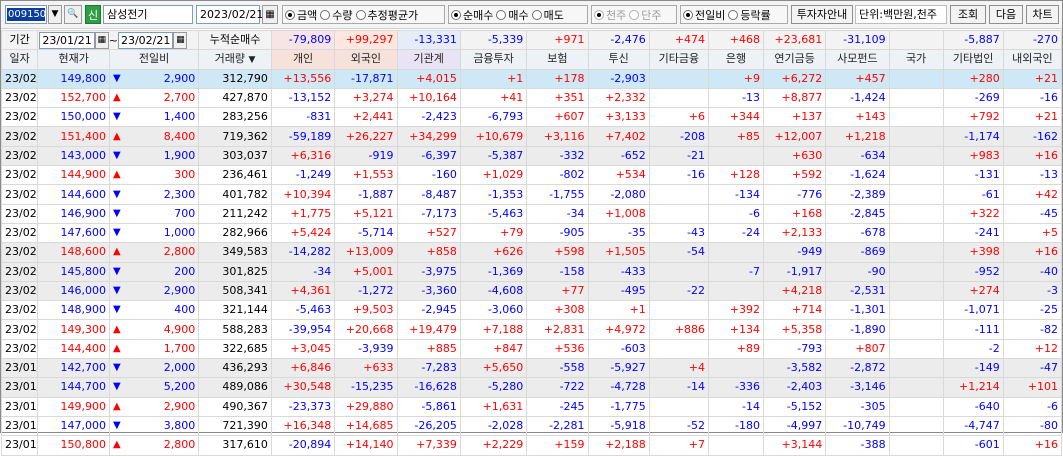 This screenshot has width=1063, height=456. What do you see at coordinates (73, 368) in the screenshot?
I see `price-cell: 142,700` at bounding box center [73, 368].